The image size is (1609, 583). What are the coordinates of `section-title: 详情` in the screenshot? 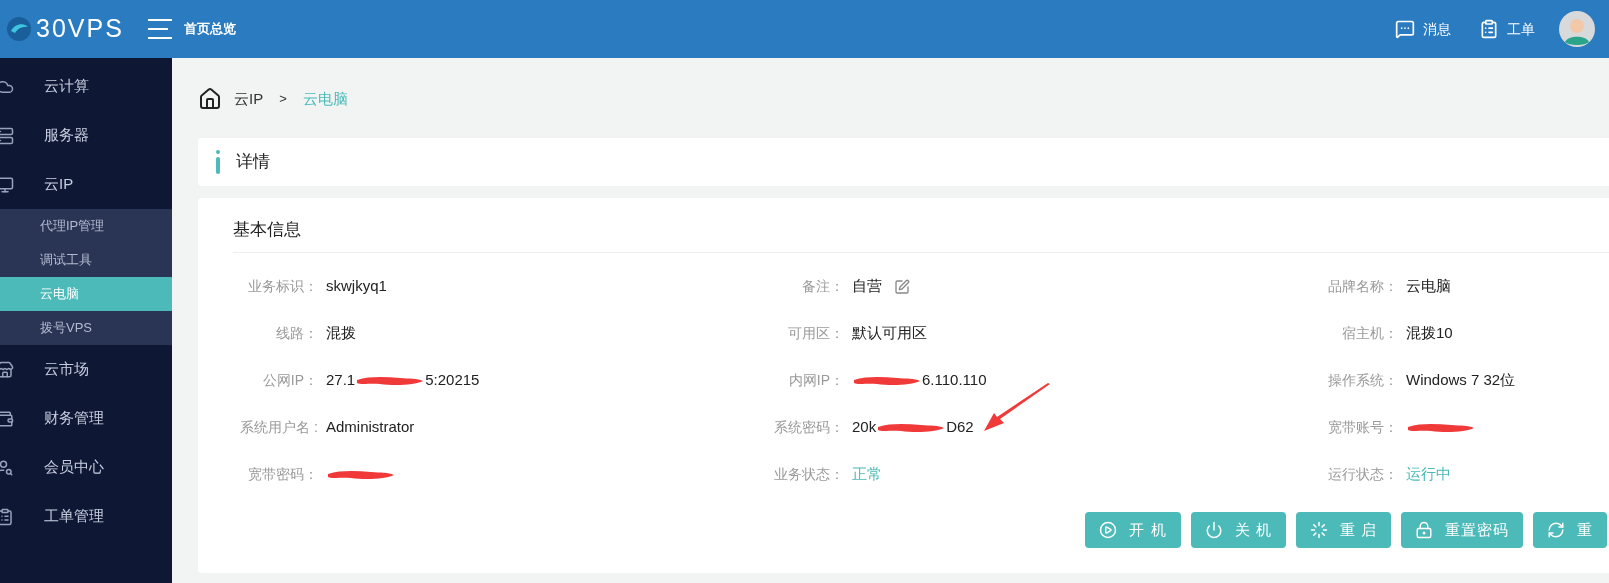 It's located at (253, 162).